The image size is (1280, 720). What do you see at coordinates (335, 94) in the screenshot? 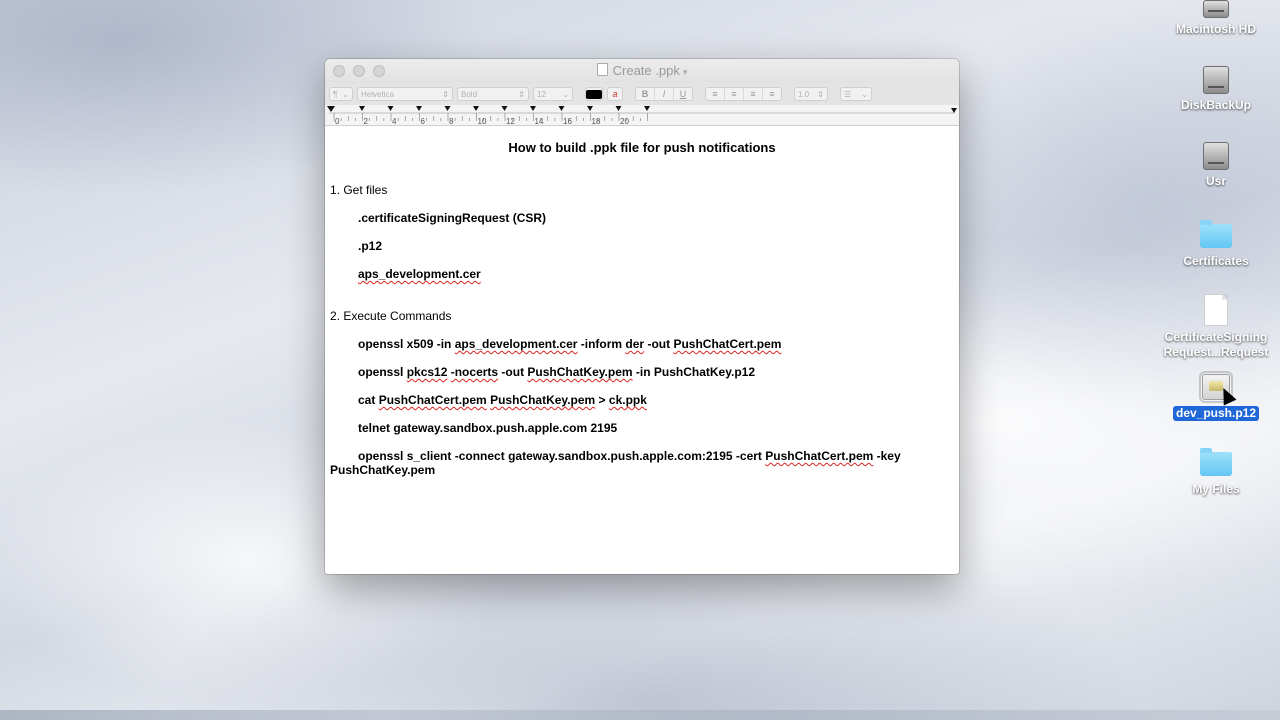
I see `paragraph-icon: ¶` at bounding box center [335, 94].